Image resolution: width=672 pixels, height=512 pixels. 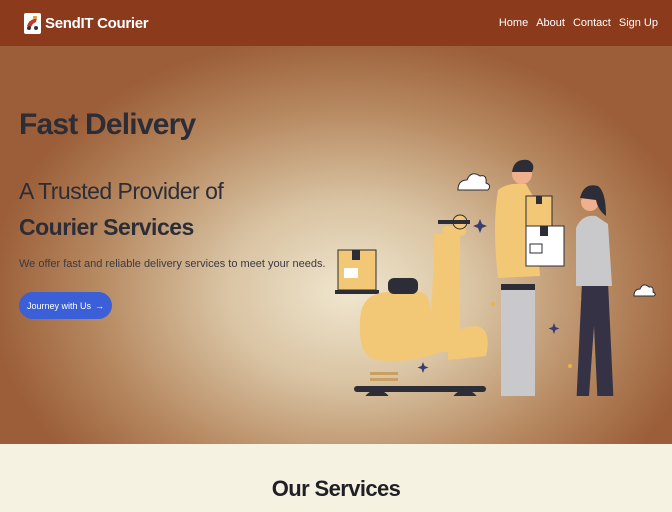 I want to click on journey-with-us-button: Journey with Us →, so click(x=65, y=305).